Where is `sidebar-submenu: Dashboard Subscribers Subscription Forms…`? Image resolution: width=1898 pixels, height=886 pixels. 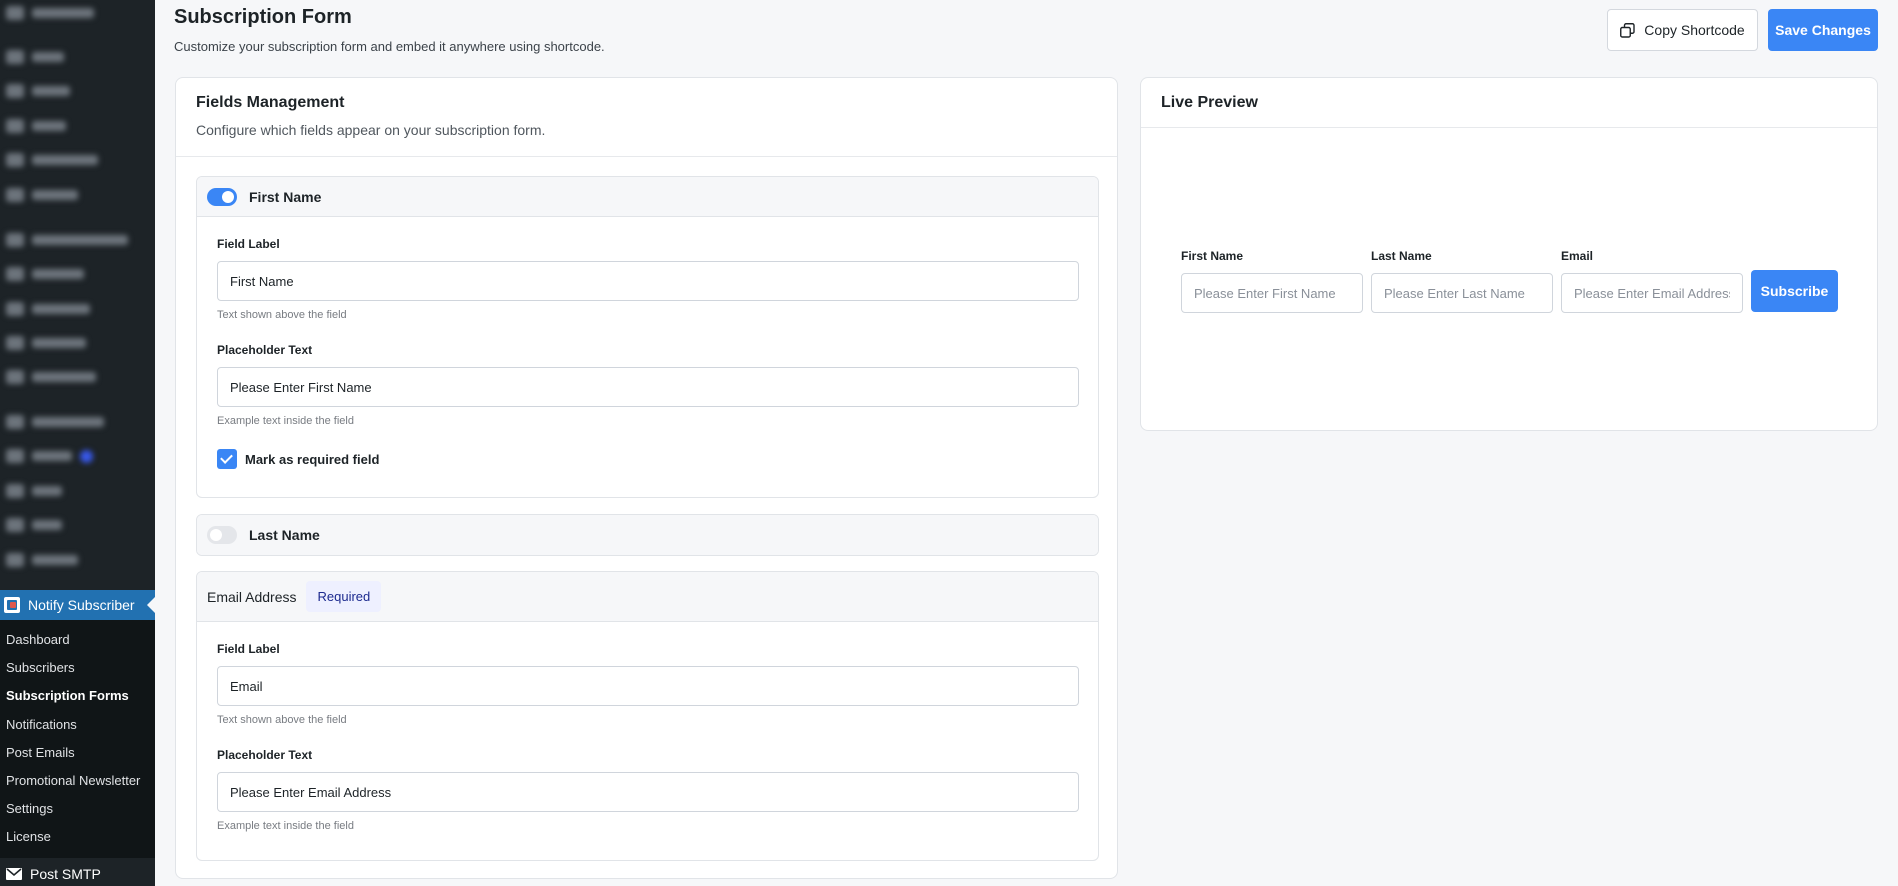
sidebar-submenu: Dashboard Subscribers Subscription Forms… is located at coordinates (77, 739).